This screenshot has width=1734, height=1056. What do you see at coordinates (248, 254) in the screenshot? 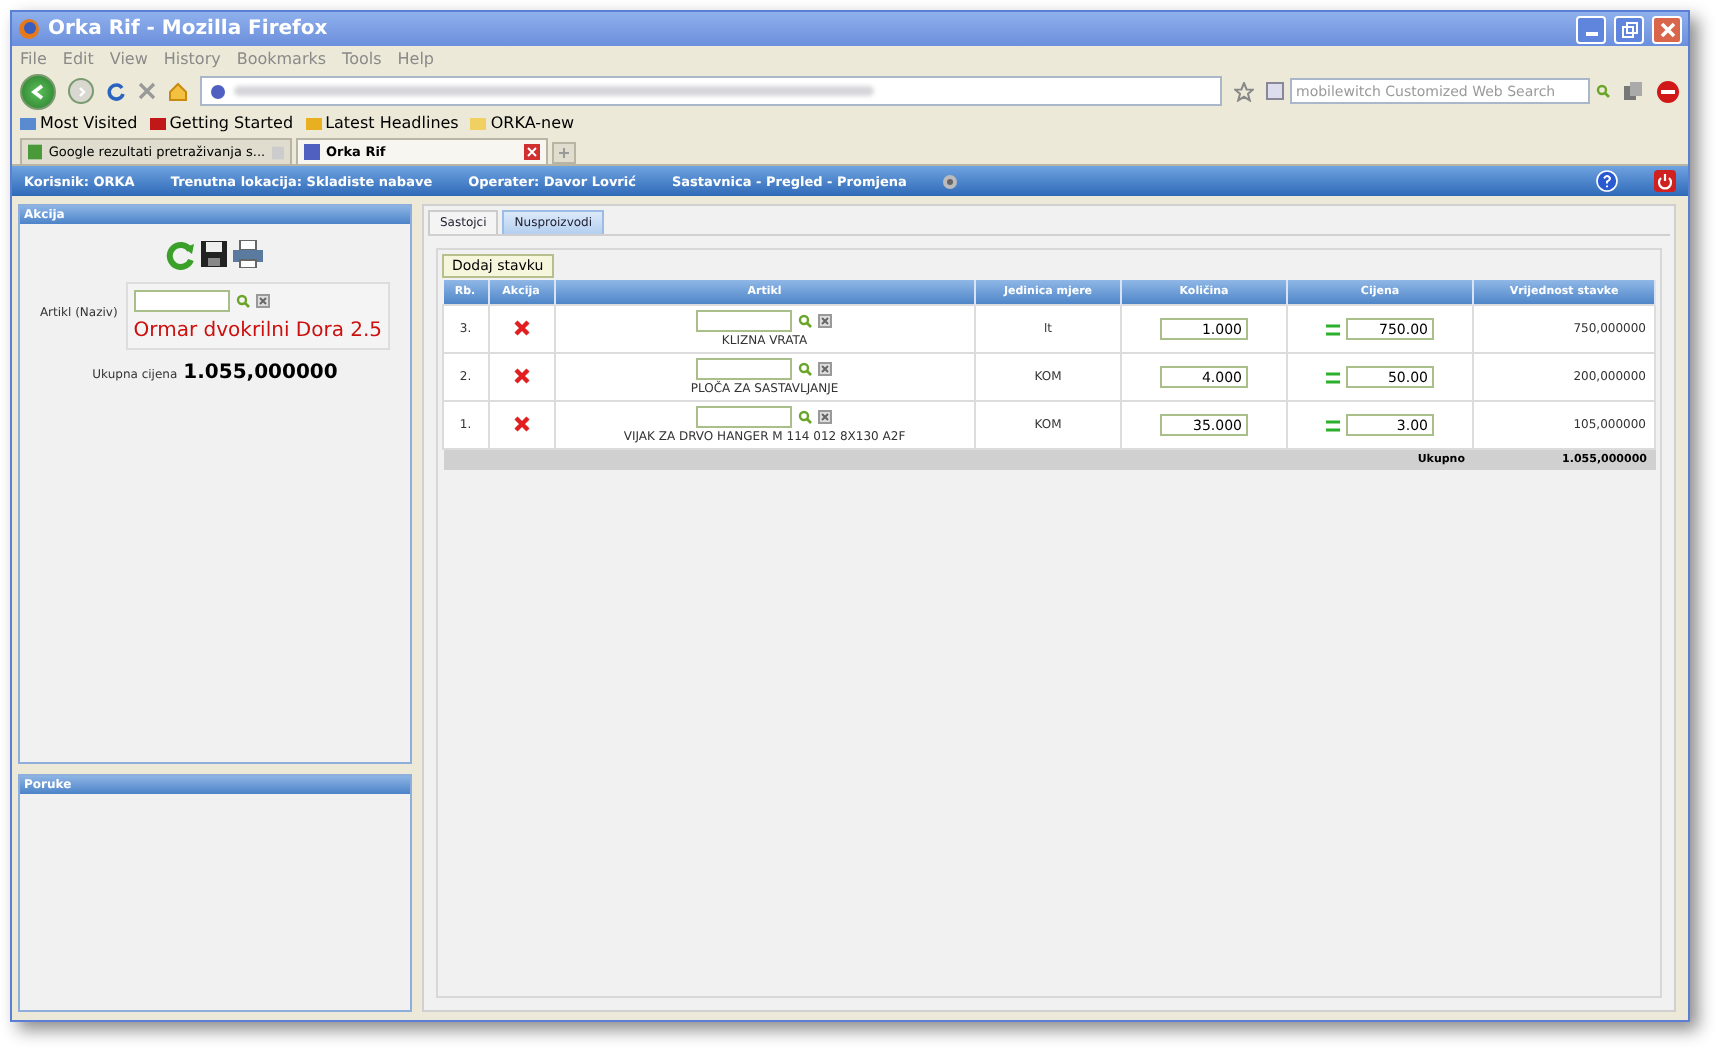
I see `printer-icon` at bounding box center [248, 254].